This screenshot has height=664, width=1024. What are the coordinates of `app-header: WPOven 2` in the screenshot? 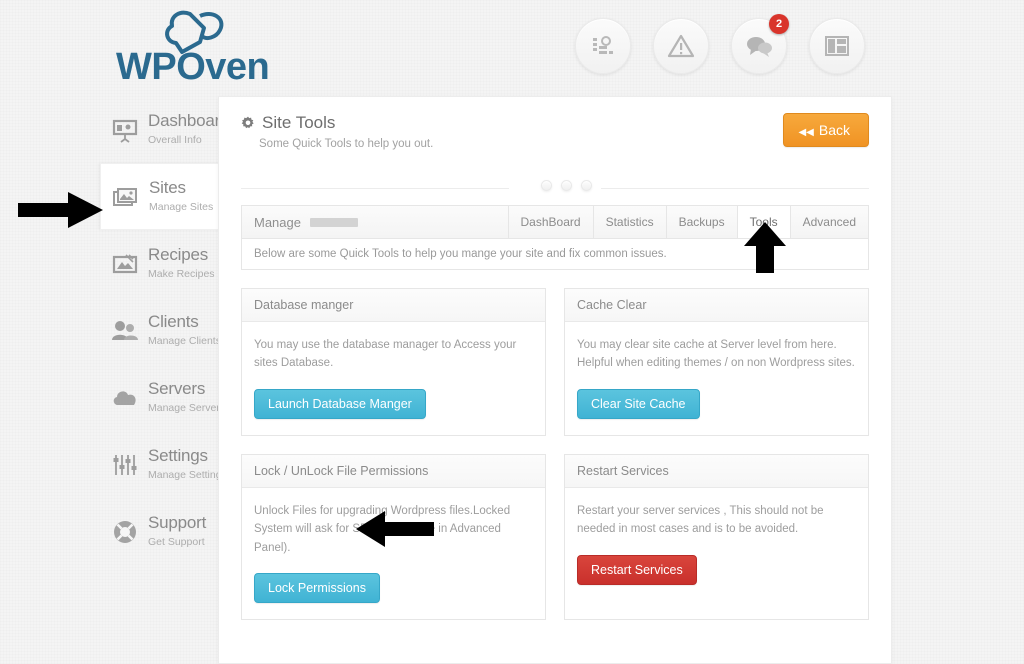 It's located at (512, 46).